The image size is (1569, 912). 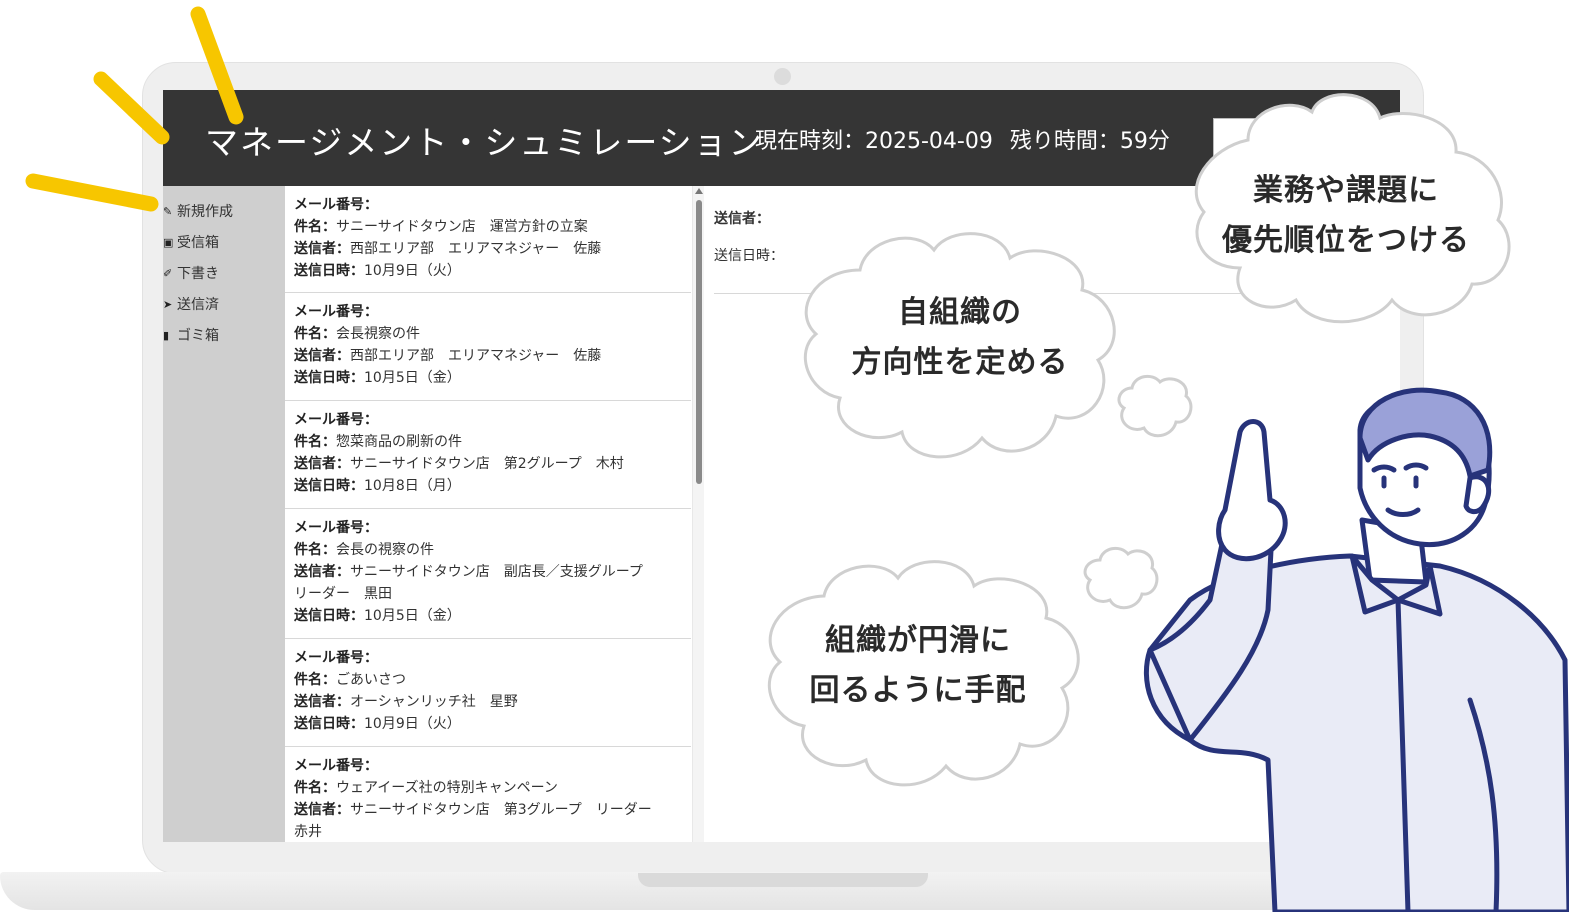 I want to click on bubble-text-direction: 自組織の 方向性を定める, so click(x=960, y=337).